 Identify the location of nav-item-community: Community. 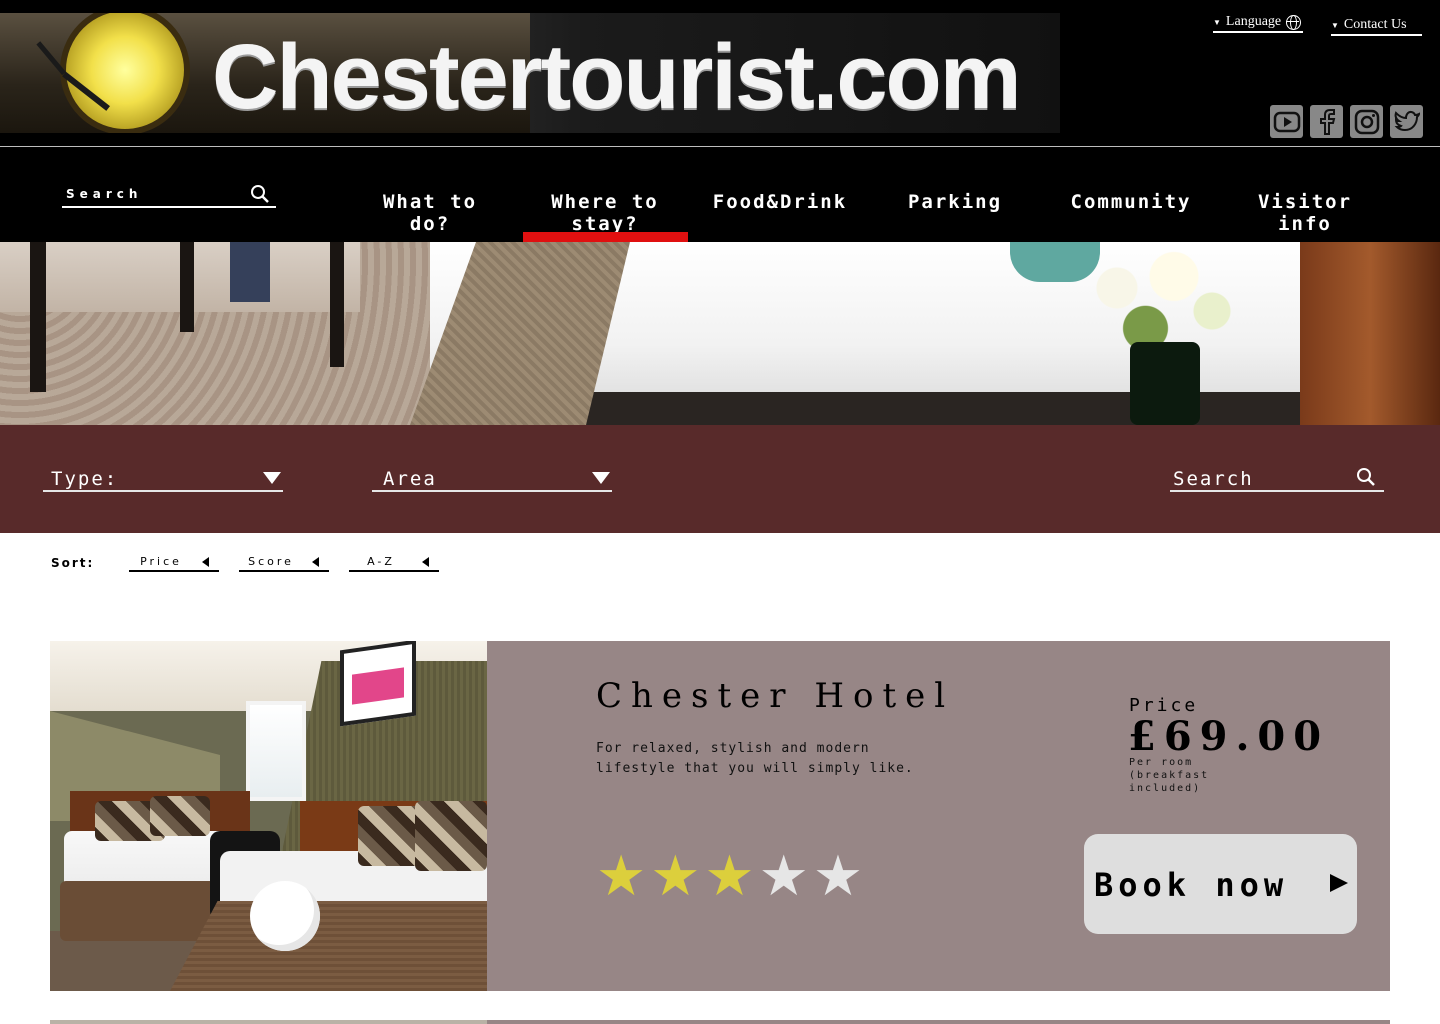
(1131, 202).